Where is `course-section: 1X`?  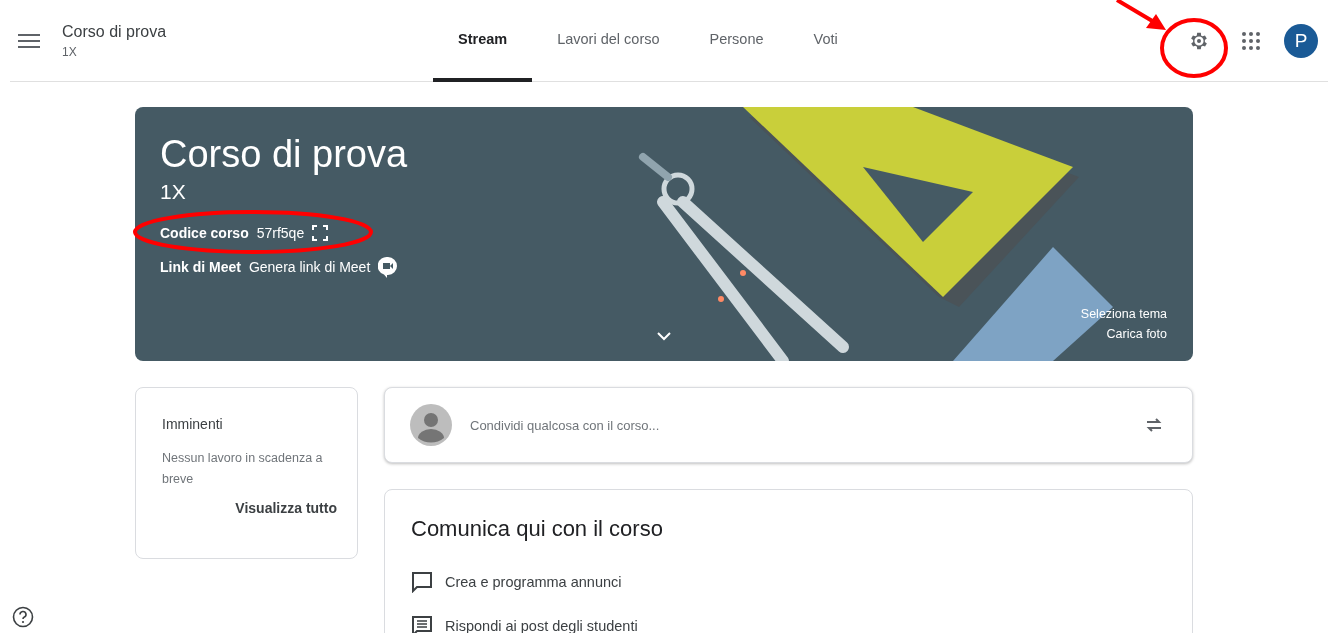 course-section: 1X is located at coordinates (242, 51).